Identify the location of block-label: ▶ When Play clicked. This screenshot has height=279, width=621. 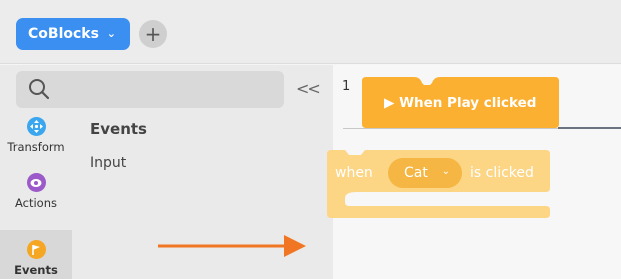
(460, 103).